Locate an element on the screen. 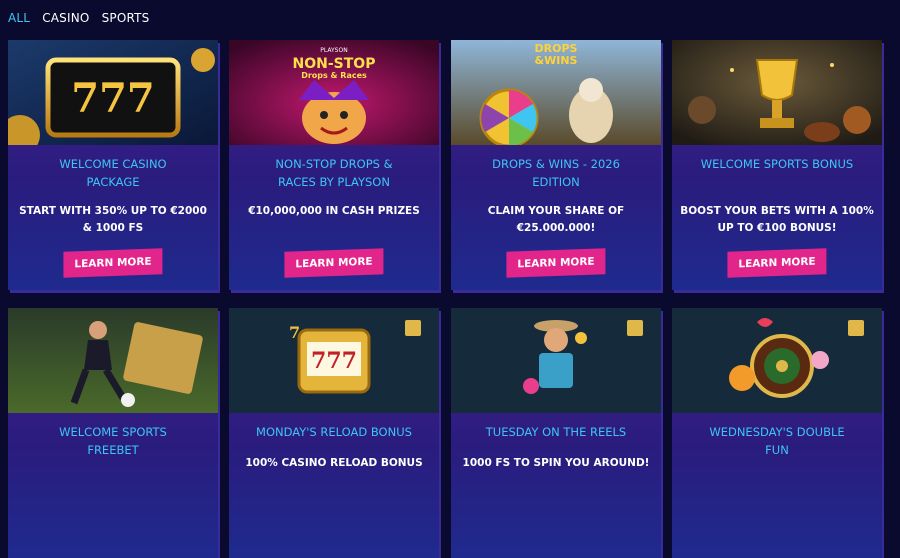 The height and width of the screenshot is (558, 900). svg-text: &WINS is located at coordinates (556, 60).